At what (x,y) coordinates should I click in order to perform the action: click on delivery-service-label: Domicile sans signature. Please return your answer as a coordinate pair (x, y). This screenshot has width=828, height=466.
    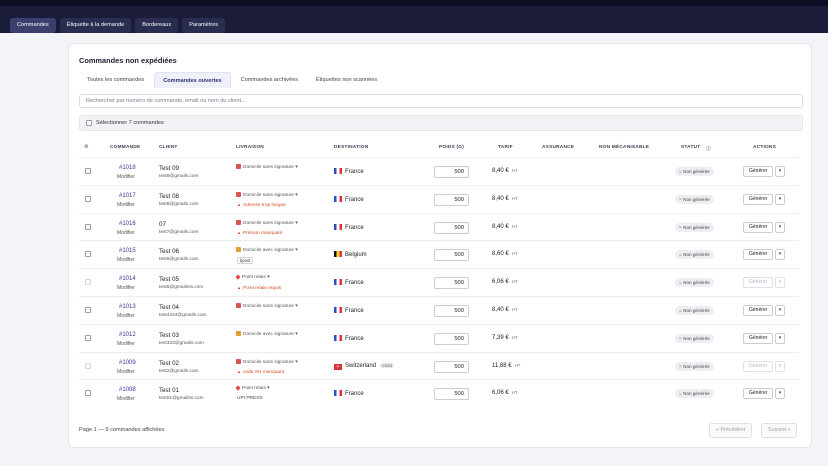
    Looking at the image, I should click on (268, 362).